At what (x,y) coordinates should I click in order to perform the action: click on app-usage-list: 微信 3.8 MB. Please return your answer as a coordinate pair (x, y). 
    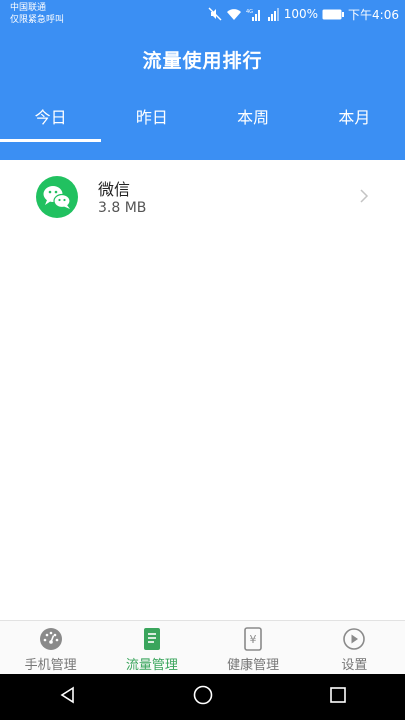
    Looking at the image, I should click on (202, 196).